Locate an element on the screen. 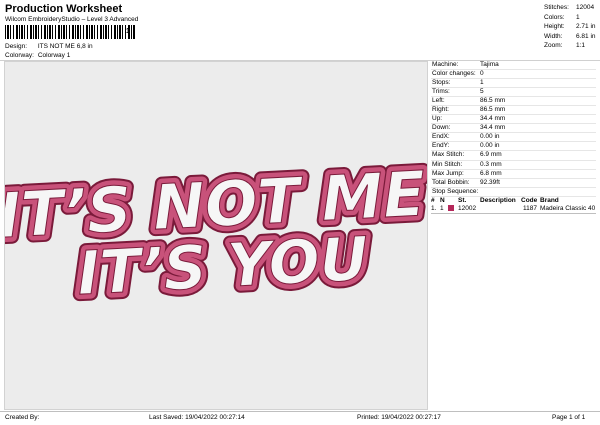 This screenshot has height=425, width=600. up-value: 34.4 mm is located at coordinates (493, 119).